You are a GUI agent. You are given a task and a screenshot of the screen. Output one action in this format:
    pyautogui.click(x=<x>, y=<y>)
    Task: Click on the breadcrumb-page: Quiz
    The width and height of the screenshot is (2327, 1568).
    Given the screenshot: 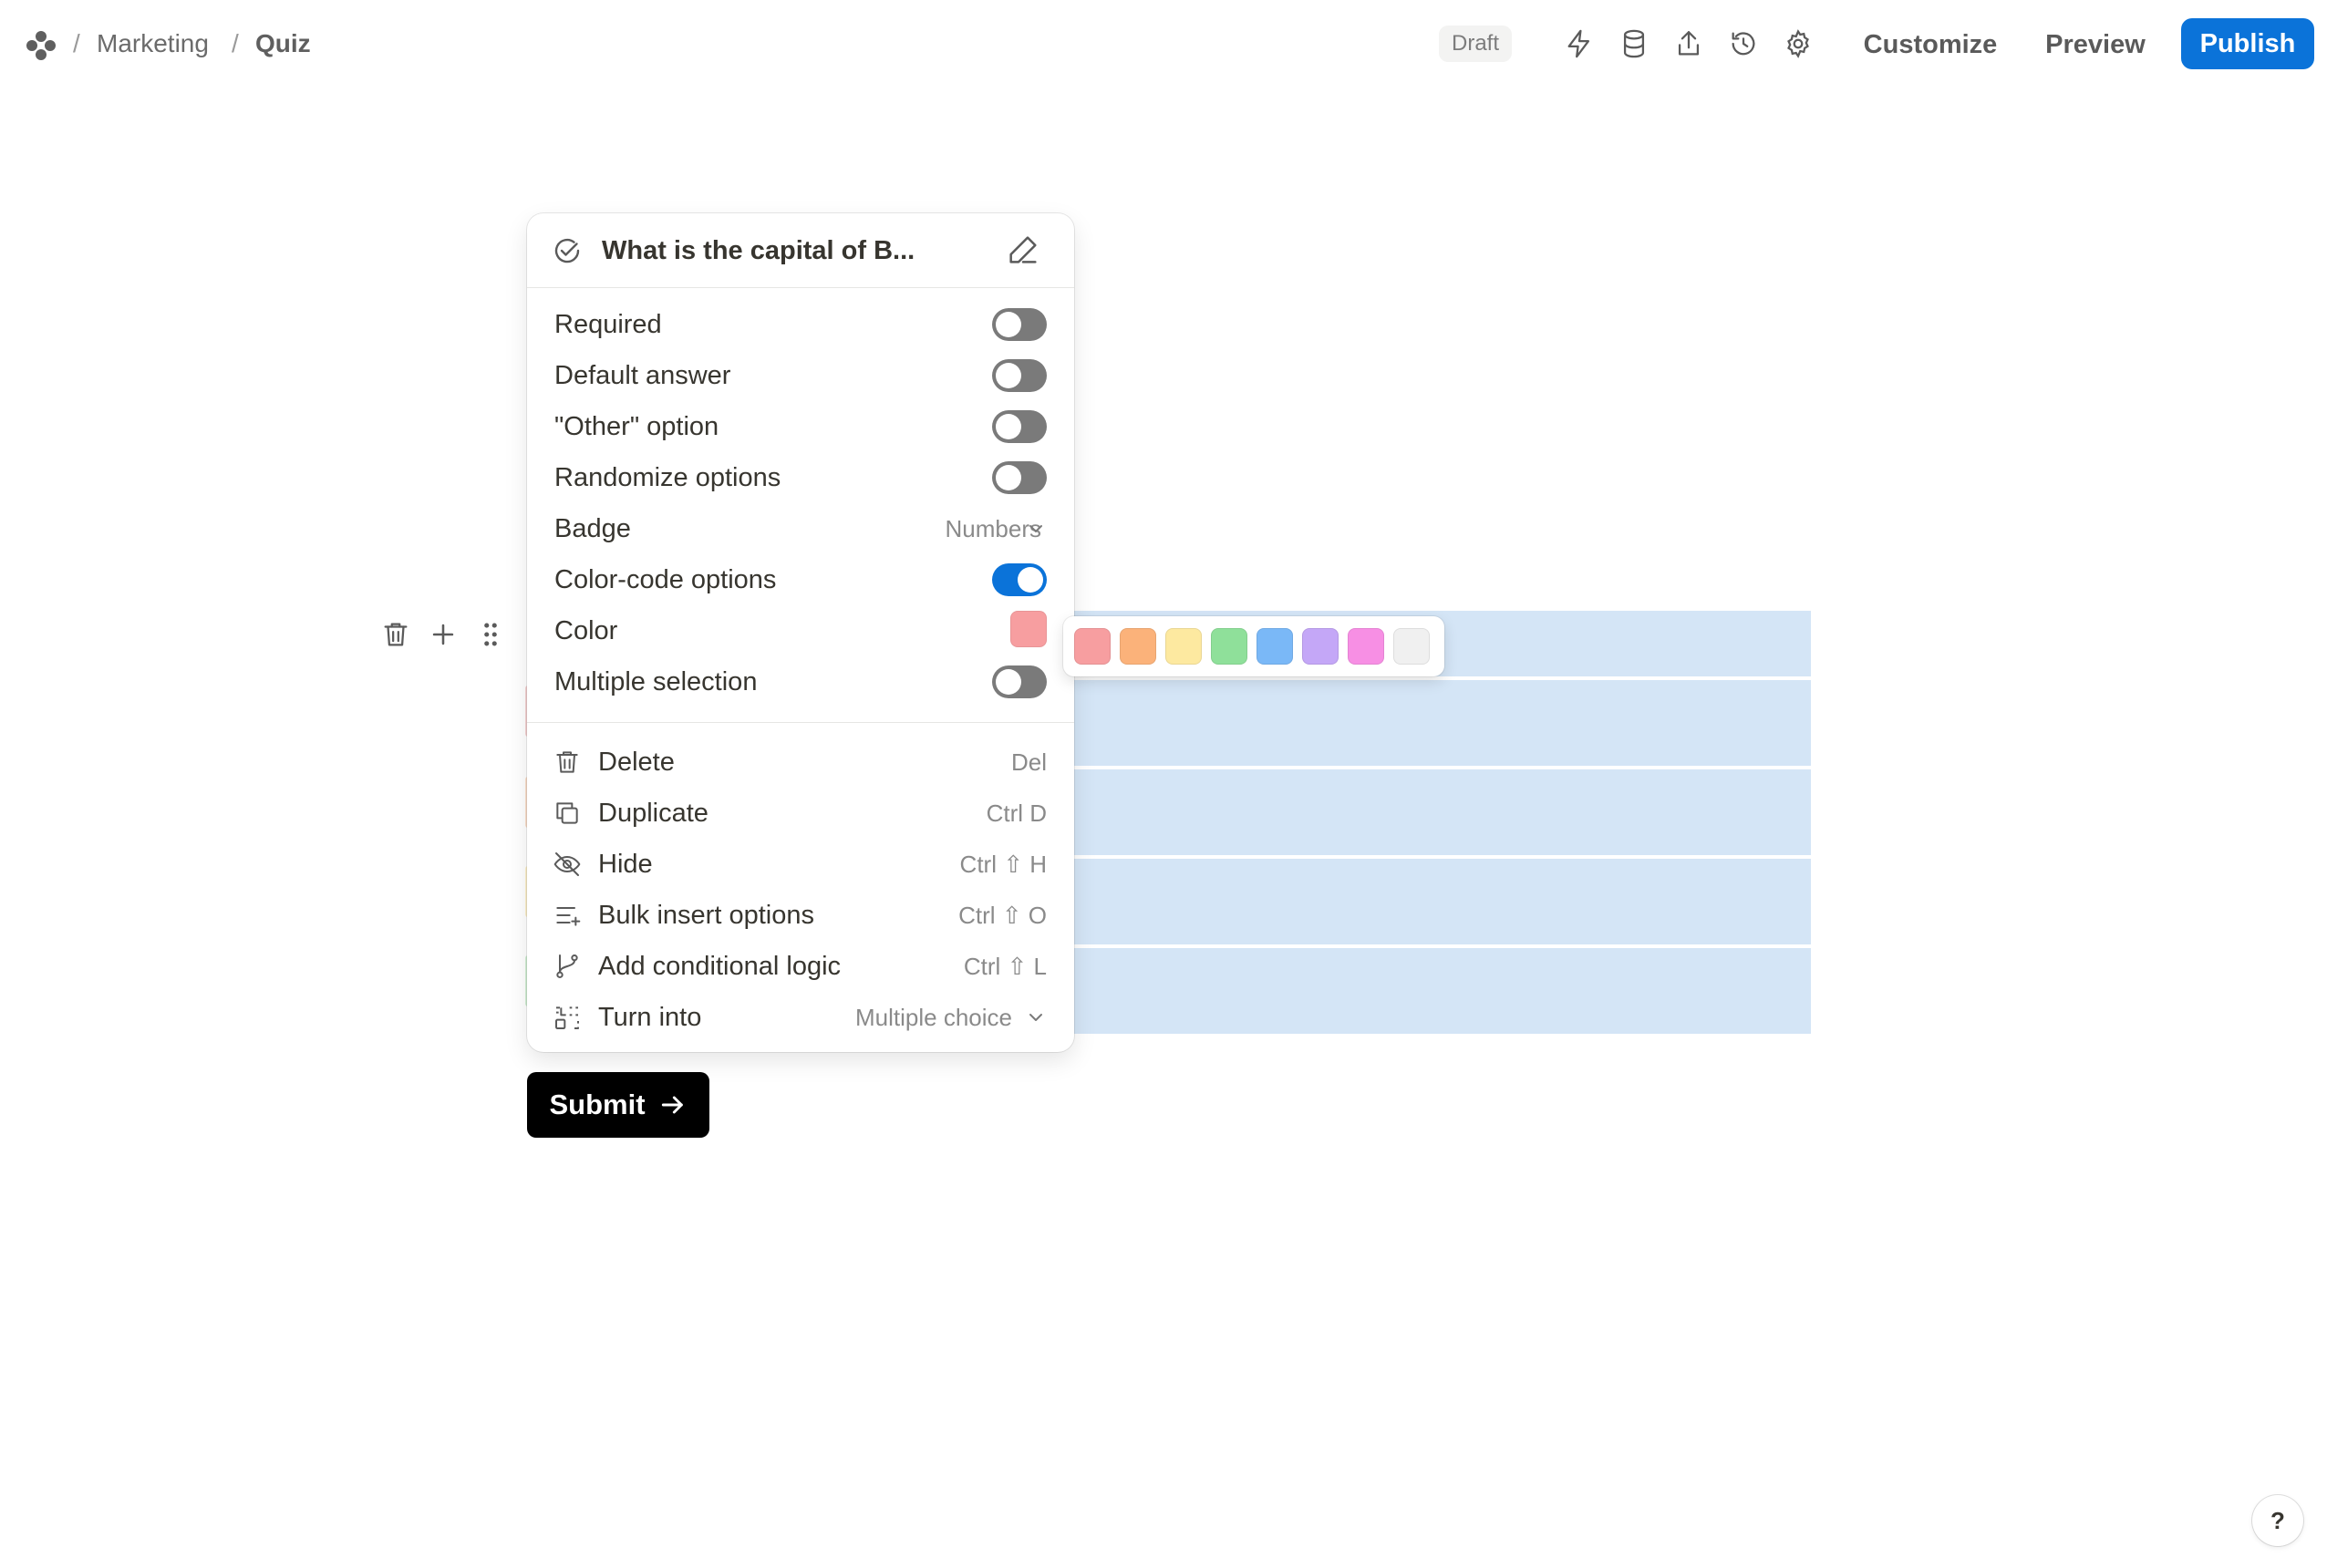 What is the action you would take?
    pyautogui.click(x=283, y=43)
    